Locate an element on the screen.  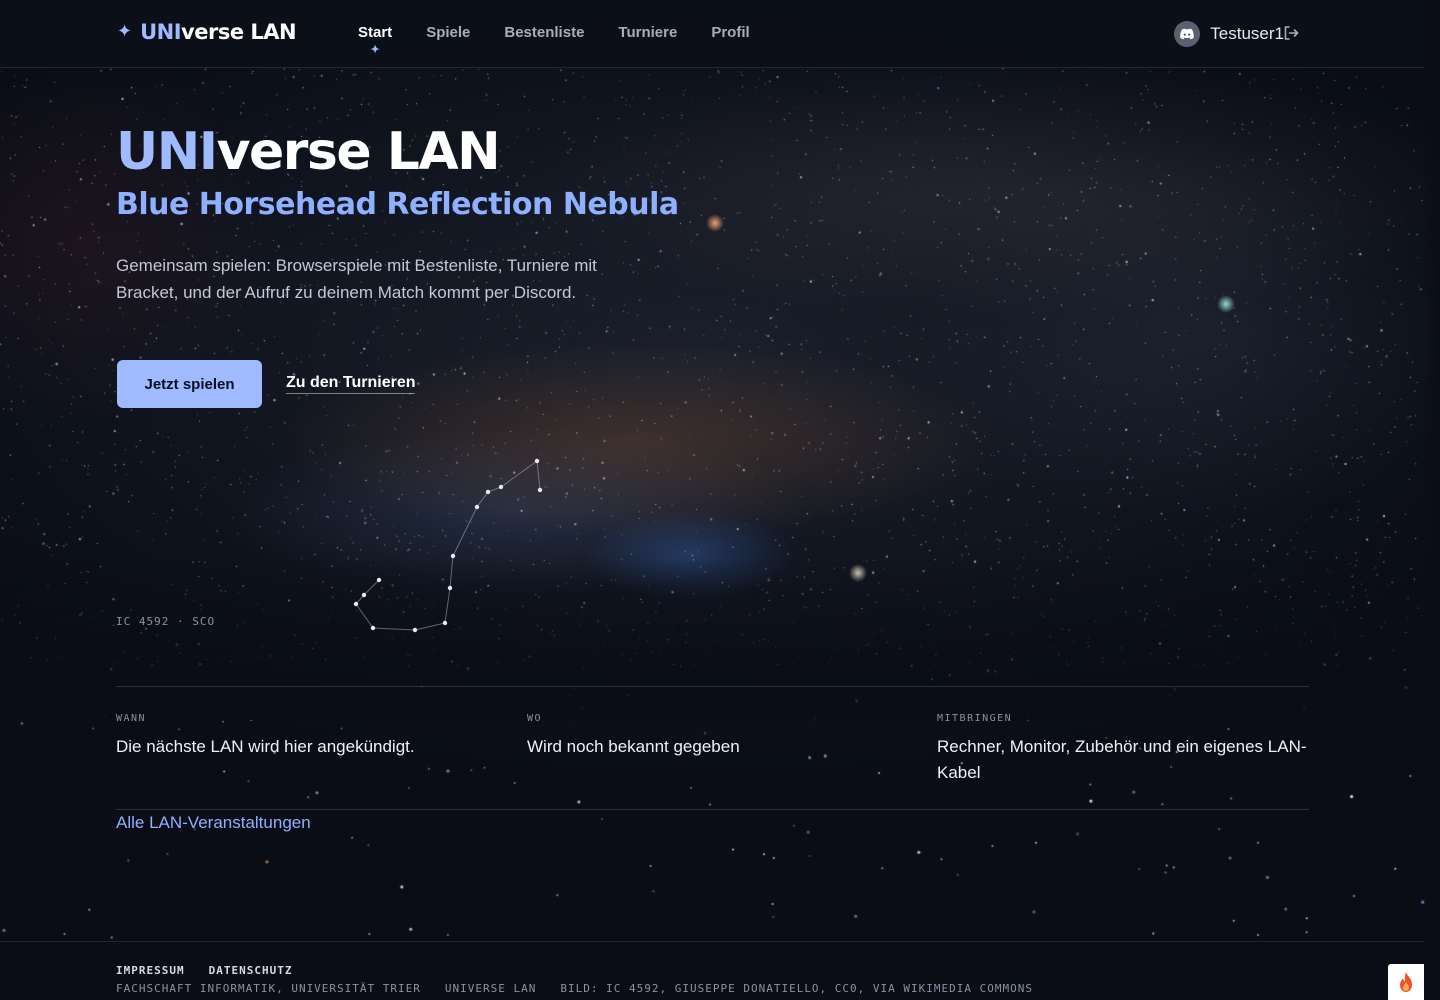
flame-icon is located at coordinates (1406, 982).